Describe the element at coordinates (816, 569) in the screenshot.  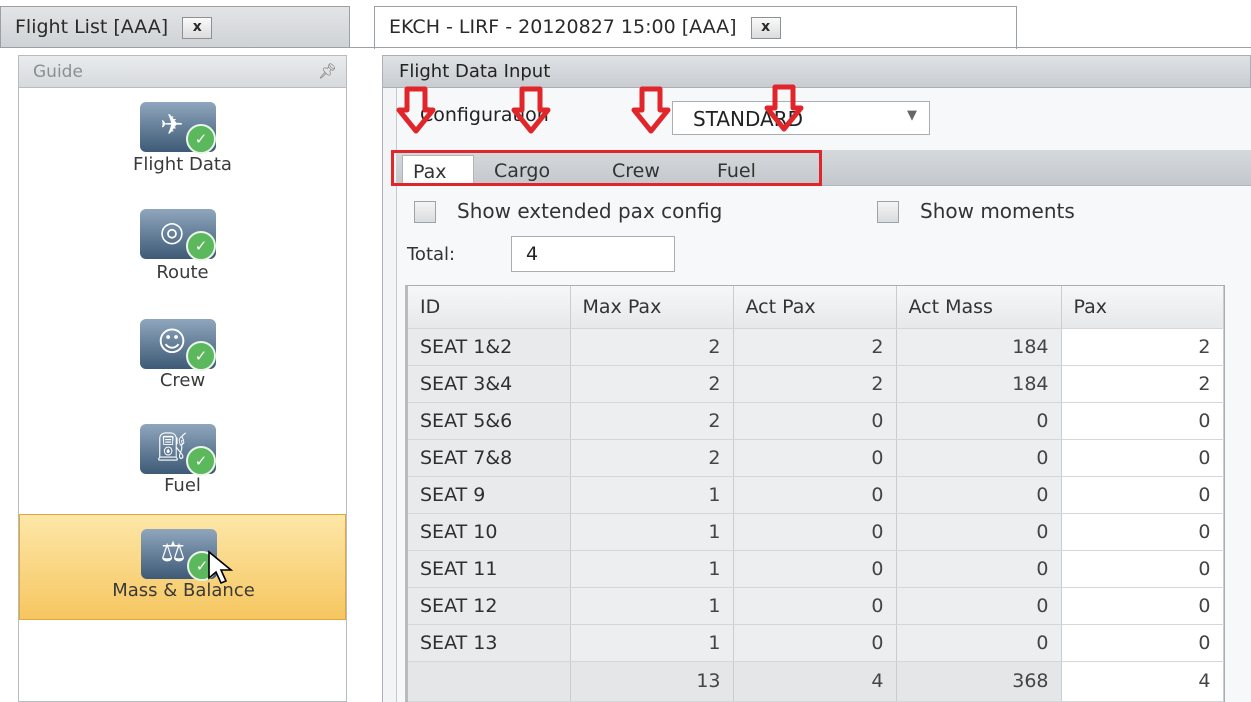
I see `table-row: SEAT 11 1 0 0 0` at that location.